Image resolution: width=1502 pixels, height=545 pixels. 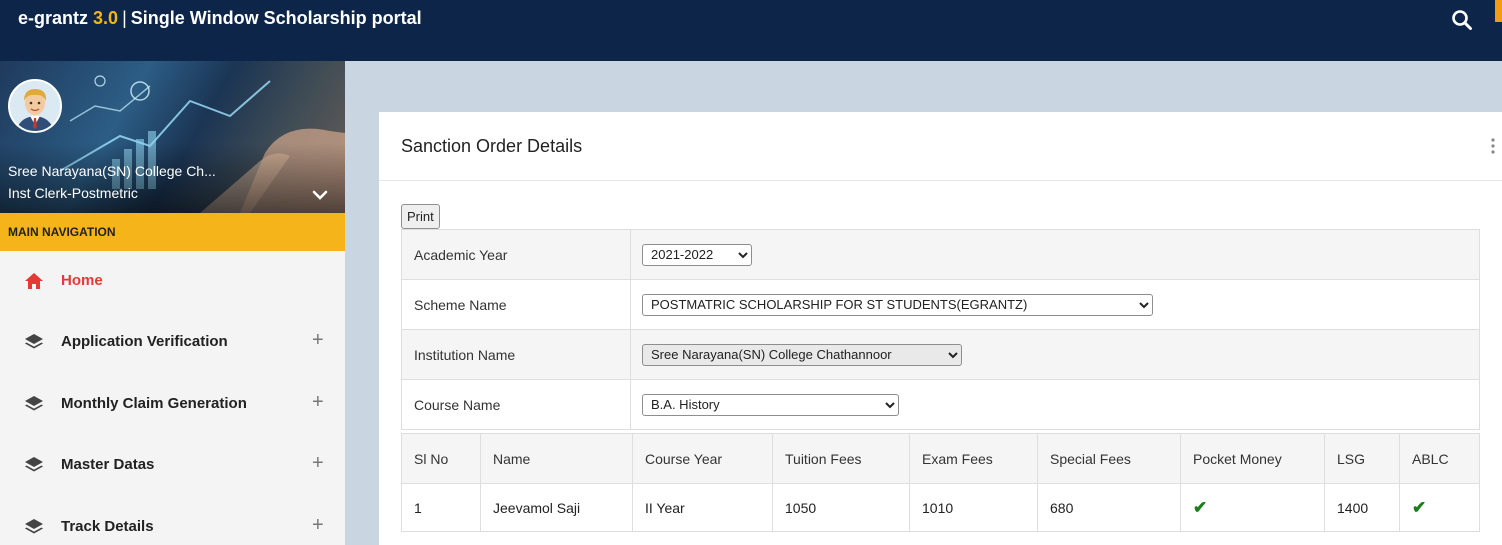 What do you see at coordinates (62, 232) in the screenshot?
I see `nav-header-label: MAIN NAVIGATION` at bounding box center [62, 232].